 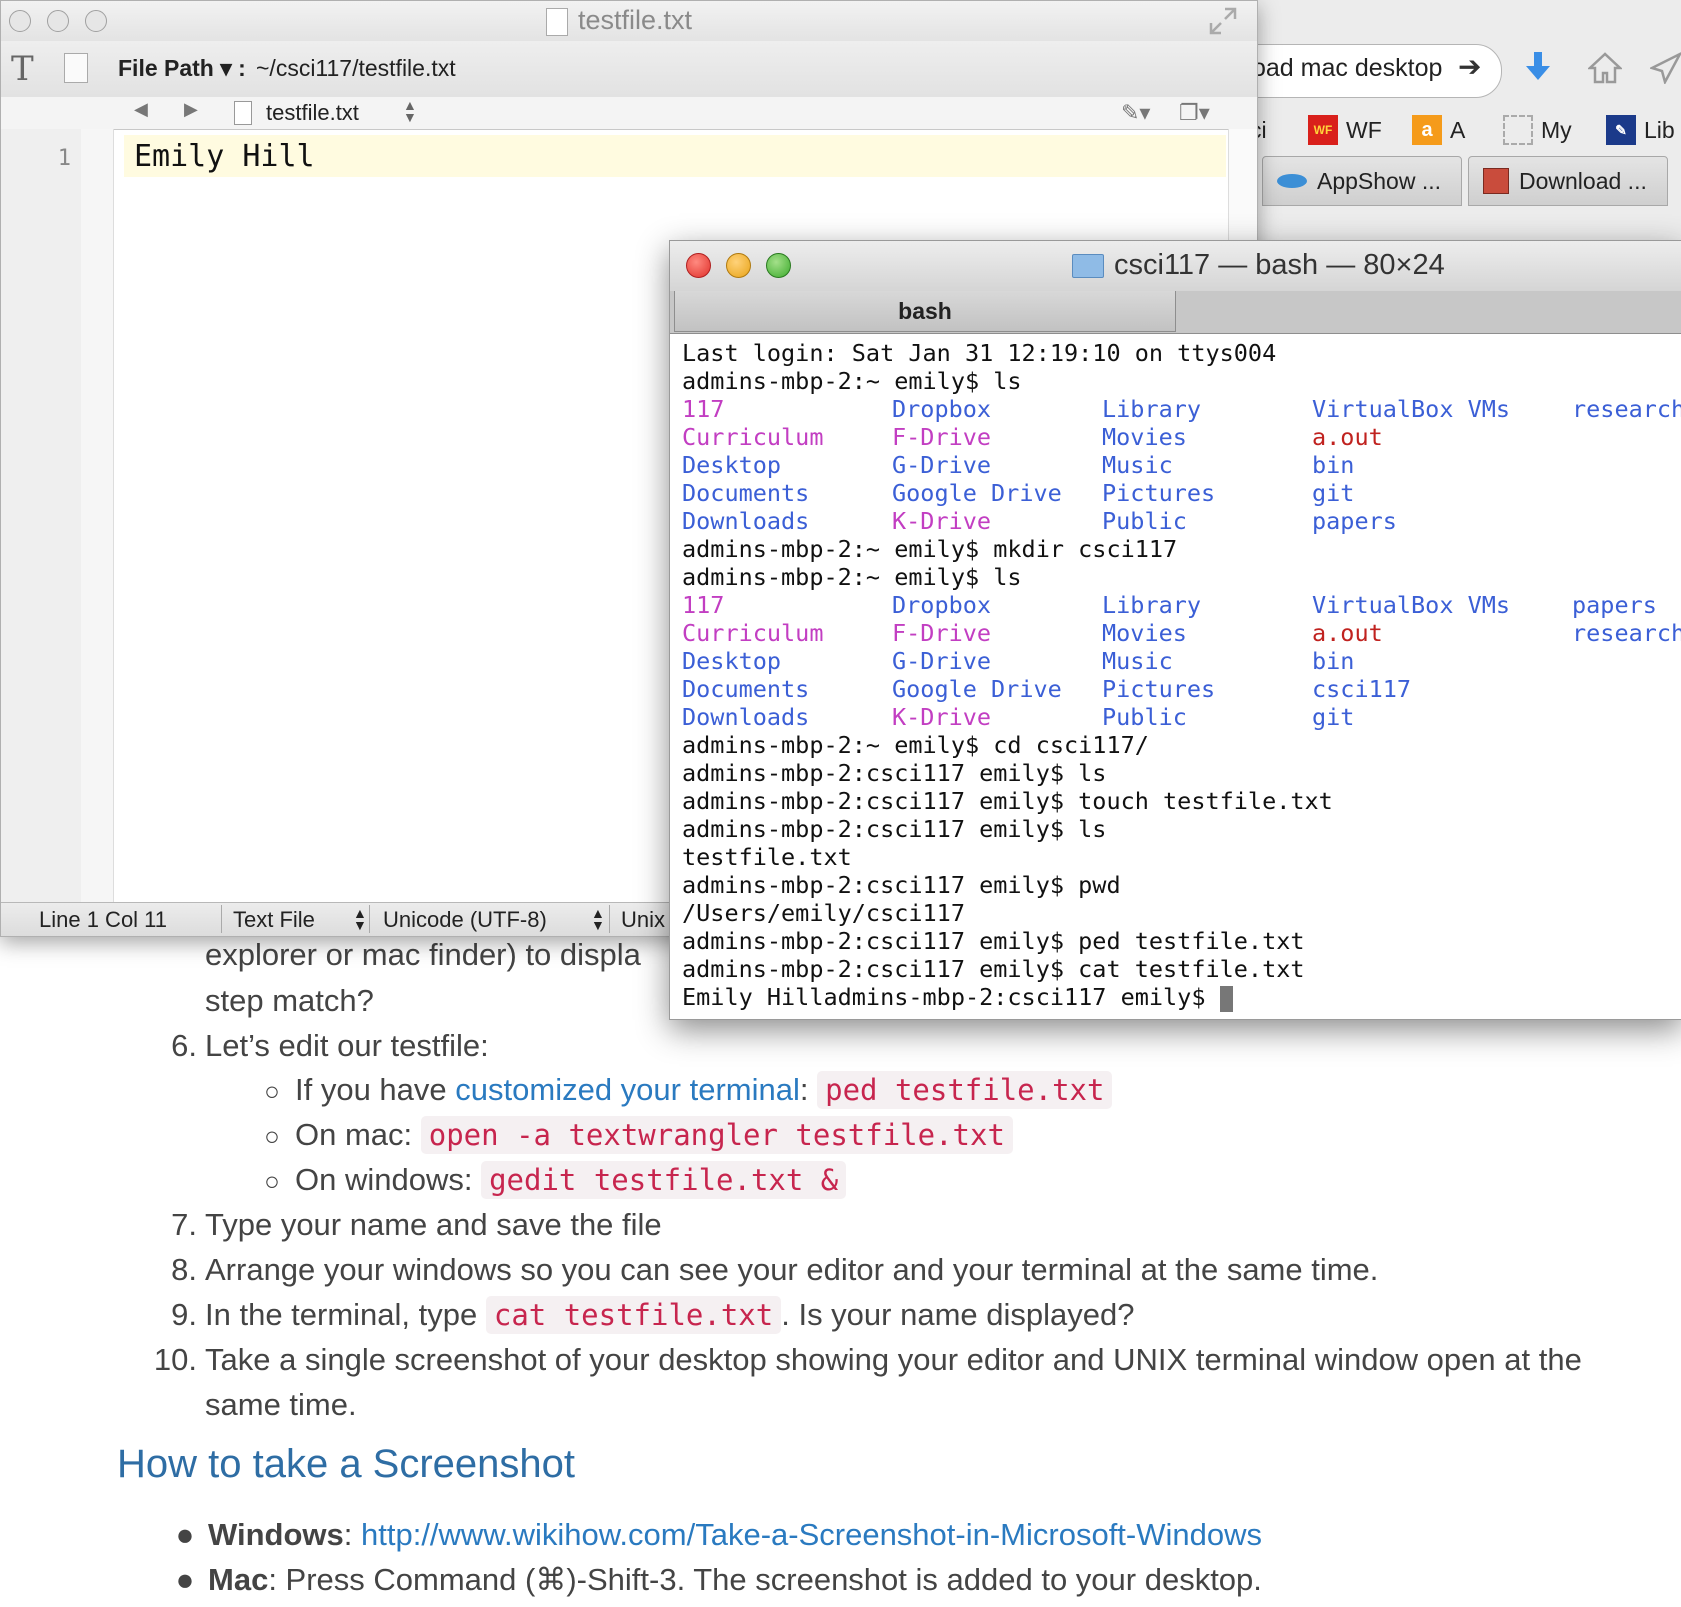 I want to click on forward-arrow-icon: ▶, so click(x=191, y=109).